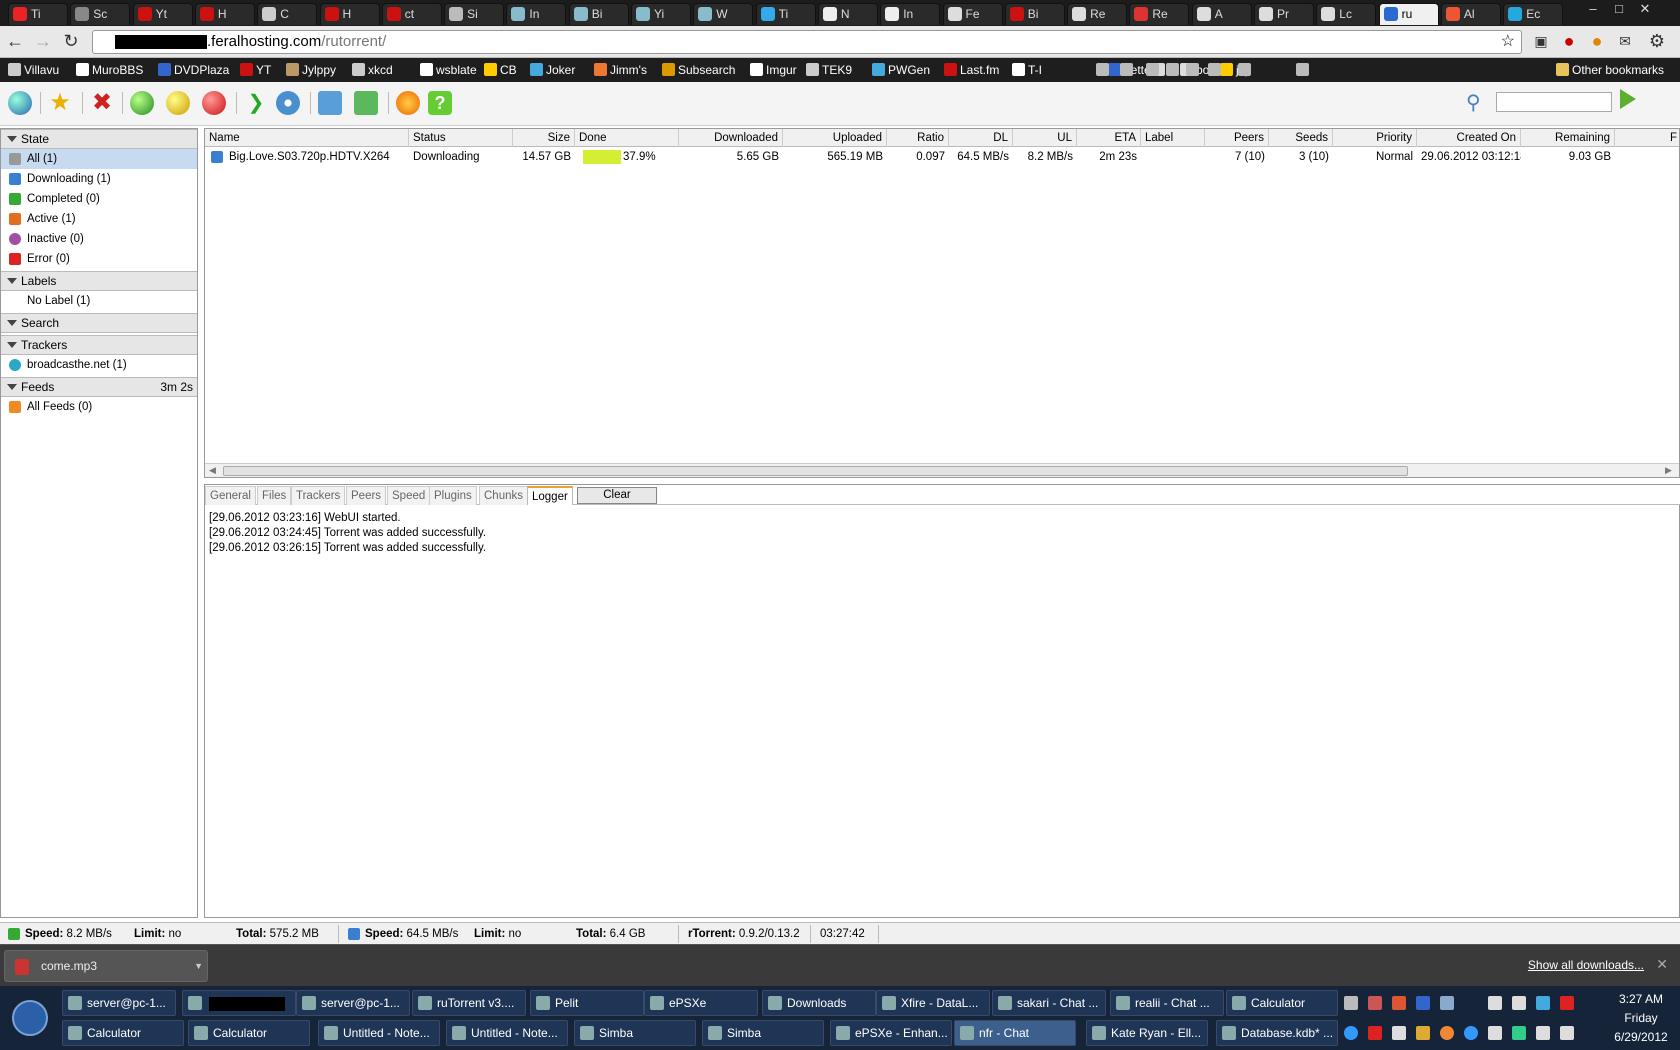 The height and width of the screenshot is (1050, 1680). What do you see at coordinates (1625, 42) in the screenshot?
I see `mail-icon: ✉` at bounding box center [1625, 42].